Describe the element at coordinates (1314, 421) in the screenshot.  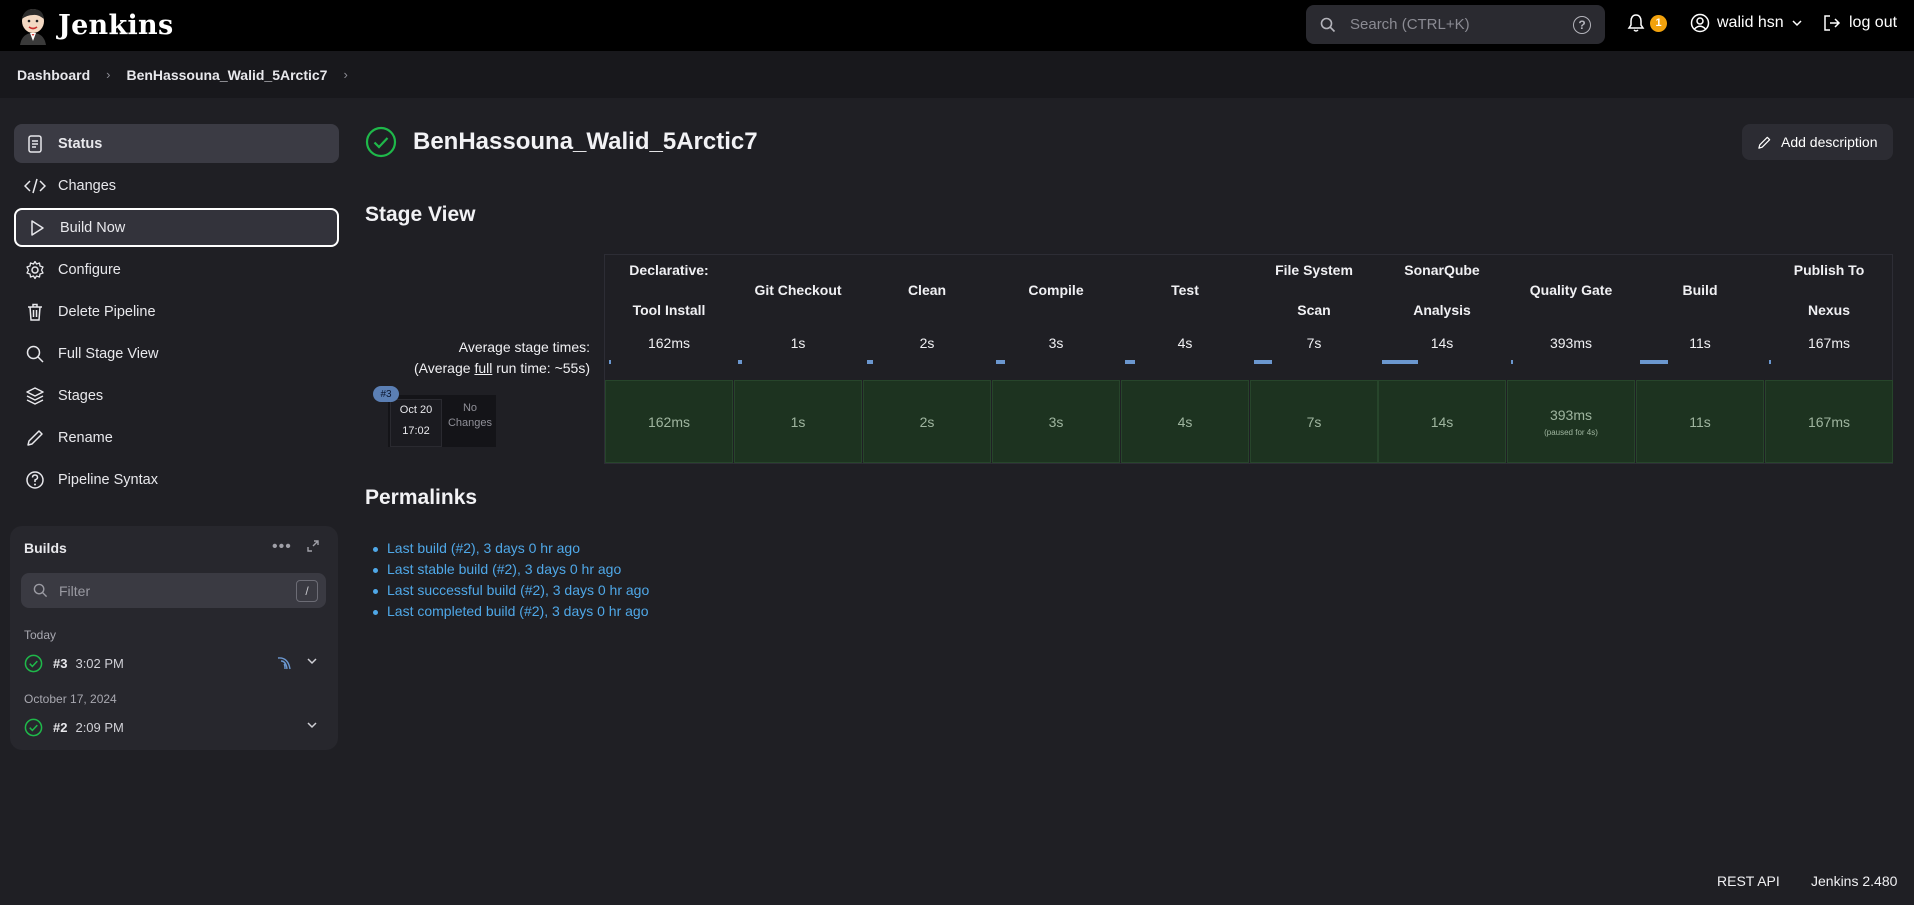
I see `stage-cell: 7s` at that location.